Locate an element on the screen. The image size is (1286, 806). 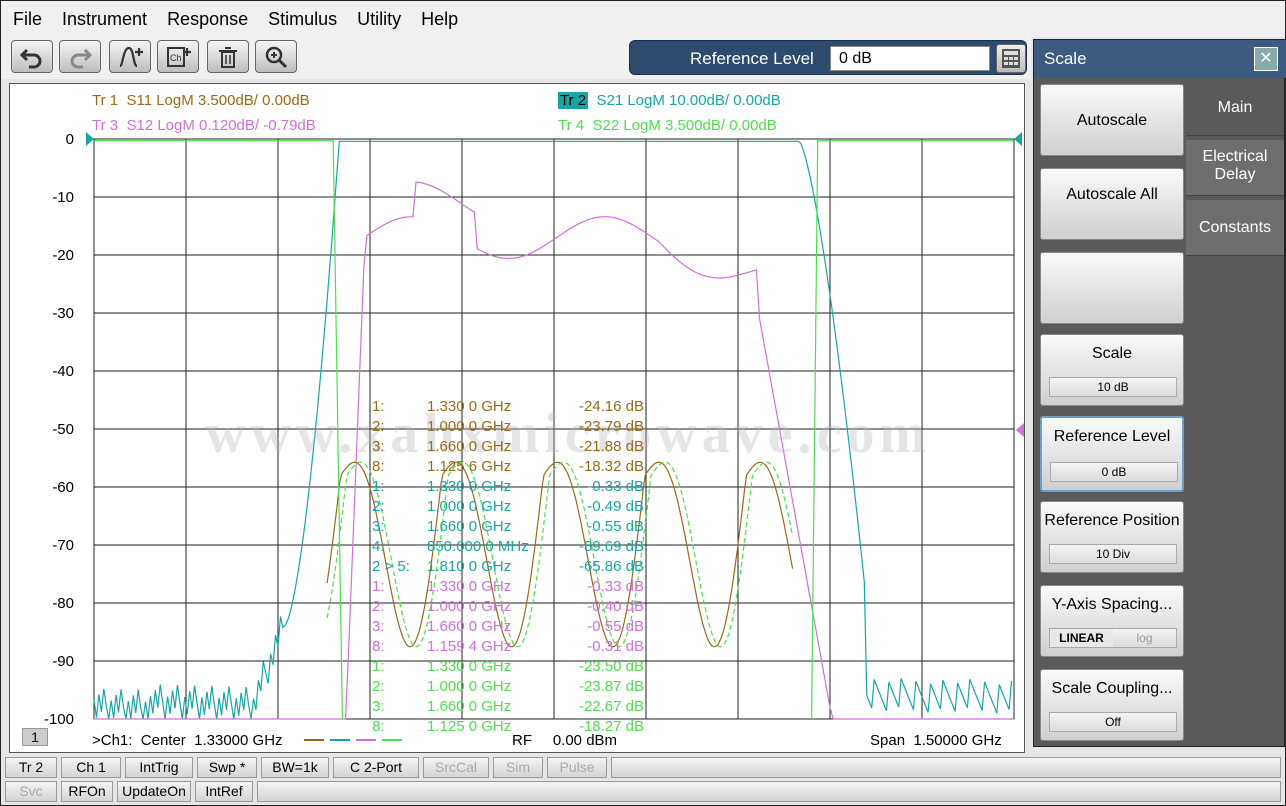
marker-frequency: 1.125 0 GHz is located at coordinates (469, 726).